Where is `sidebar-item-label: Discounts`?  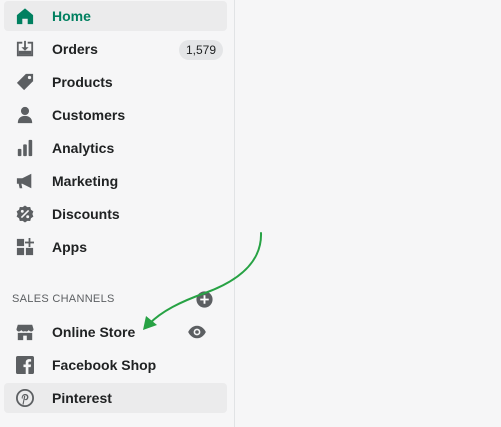 sidebar-item-label: Discounts is located at coordinates (86, 214).